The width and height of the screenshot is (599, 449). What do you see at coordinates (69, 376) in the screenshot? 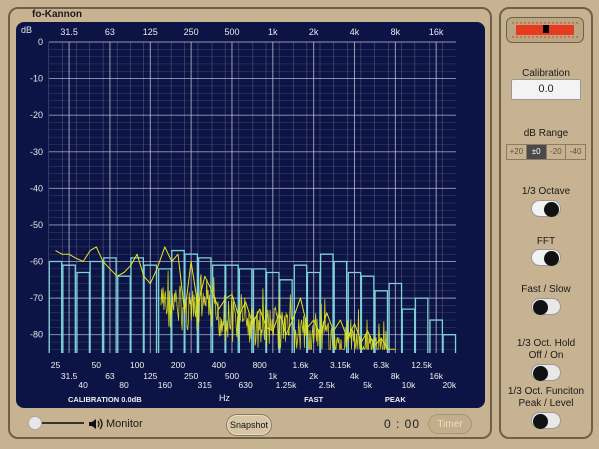
I see `bottom-freq-label: 31.5` at bounding box center [69, 376].